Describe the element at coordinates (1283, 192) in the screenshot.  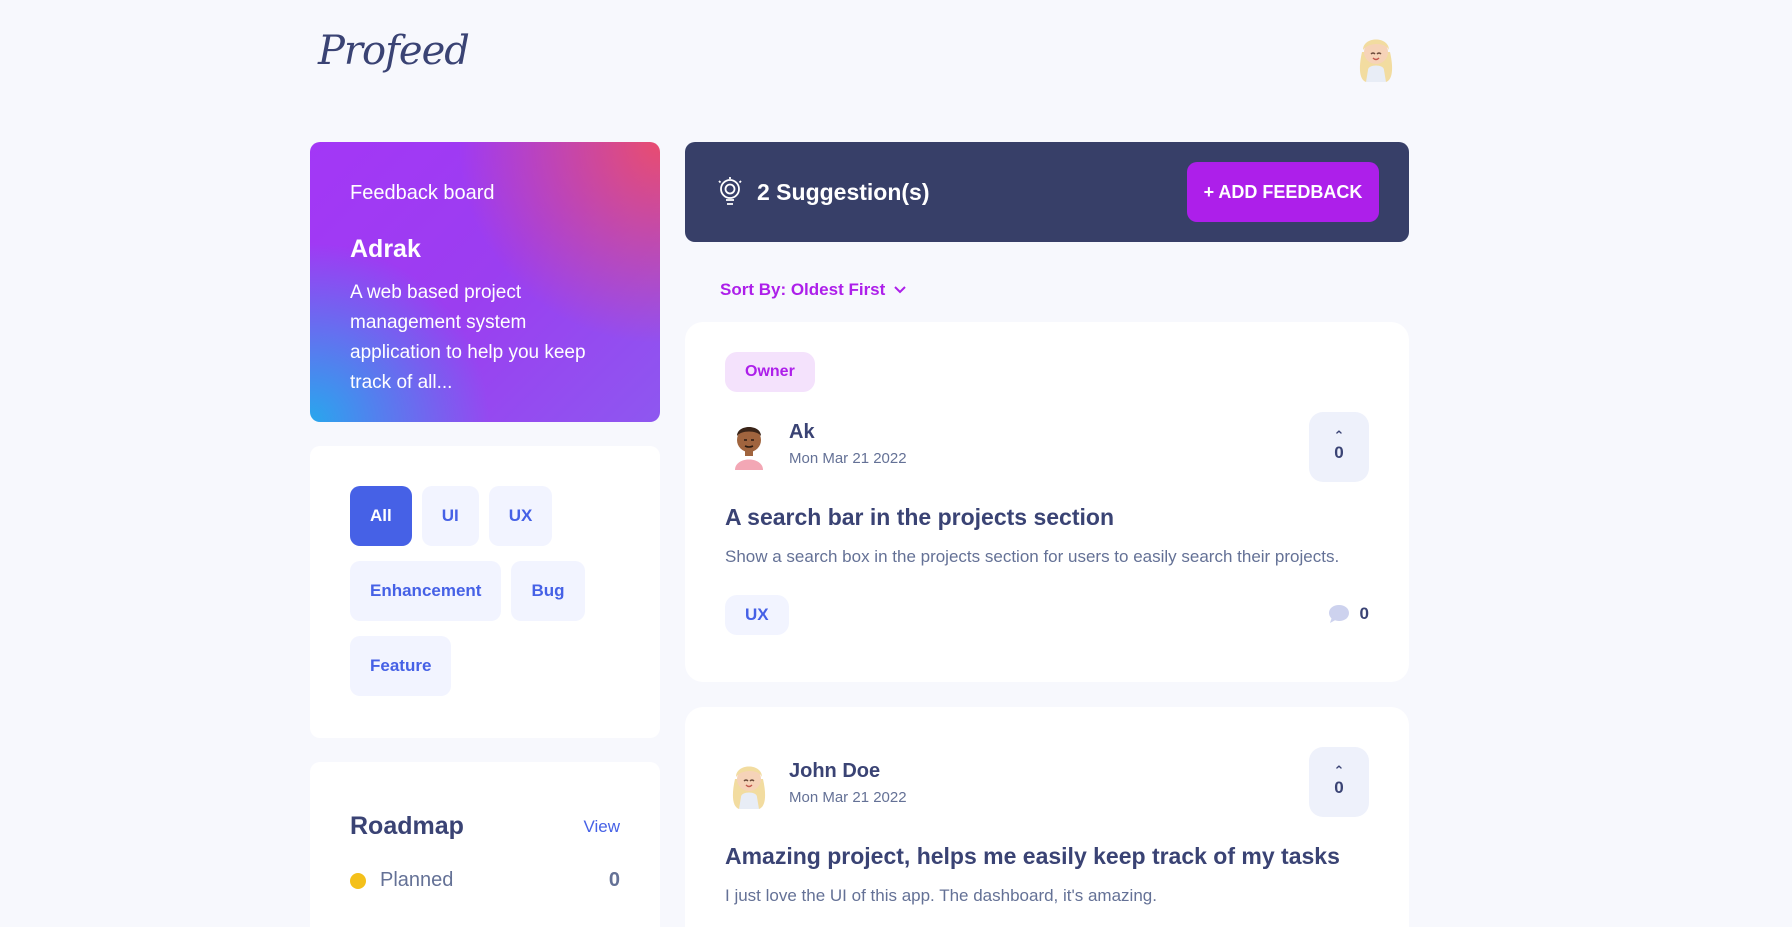
I see `add-feedback-button: + ADD FEEDBACK` at that location.